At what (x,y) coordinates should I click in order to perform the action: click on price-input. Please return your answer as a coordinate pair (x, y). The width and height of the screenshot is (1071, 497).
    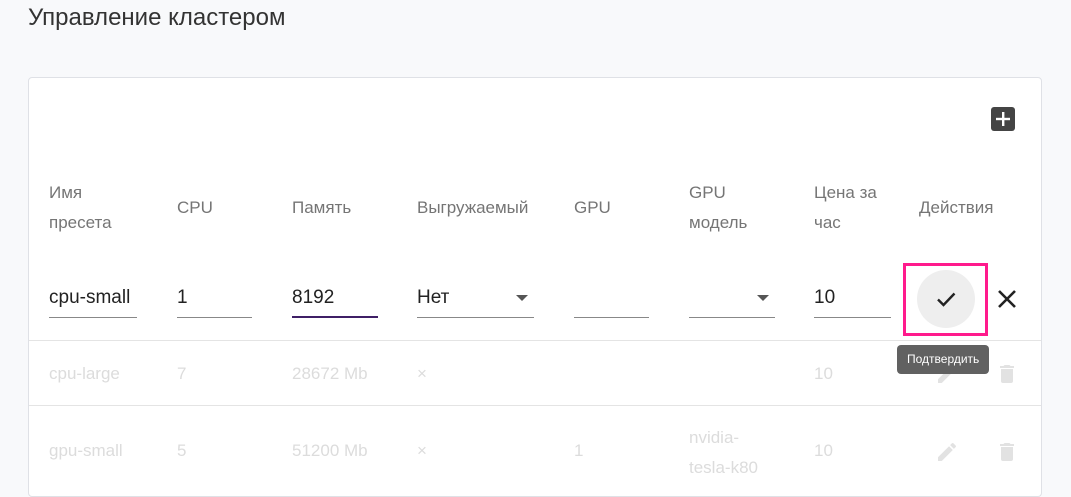
    Looking at the image, I should click on (852, 298).